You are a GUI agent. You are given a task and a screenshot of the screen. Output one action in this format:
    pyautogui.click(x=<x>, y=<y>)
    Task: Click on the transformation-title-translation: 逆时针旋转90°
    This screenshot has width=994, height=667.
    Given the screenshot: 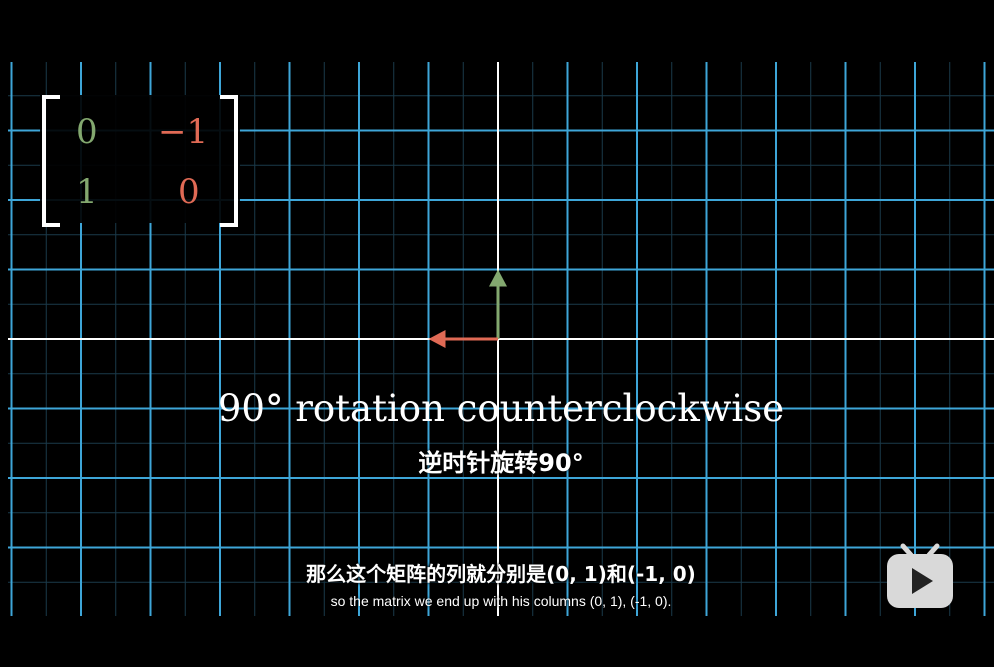 What is the action you would take?
    pyautogui.click(x=501, y=463)
    